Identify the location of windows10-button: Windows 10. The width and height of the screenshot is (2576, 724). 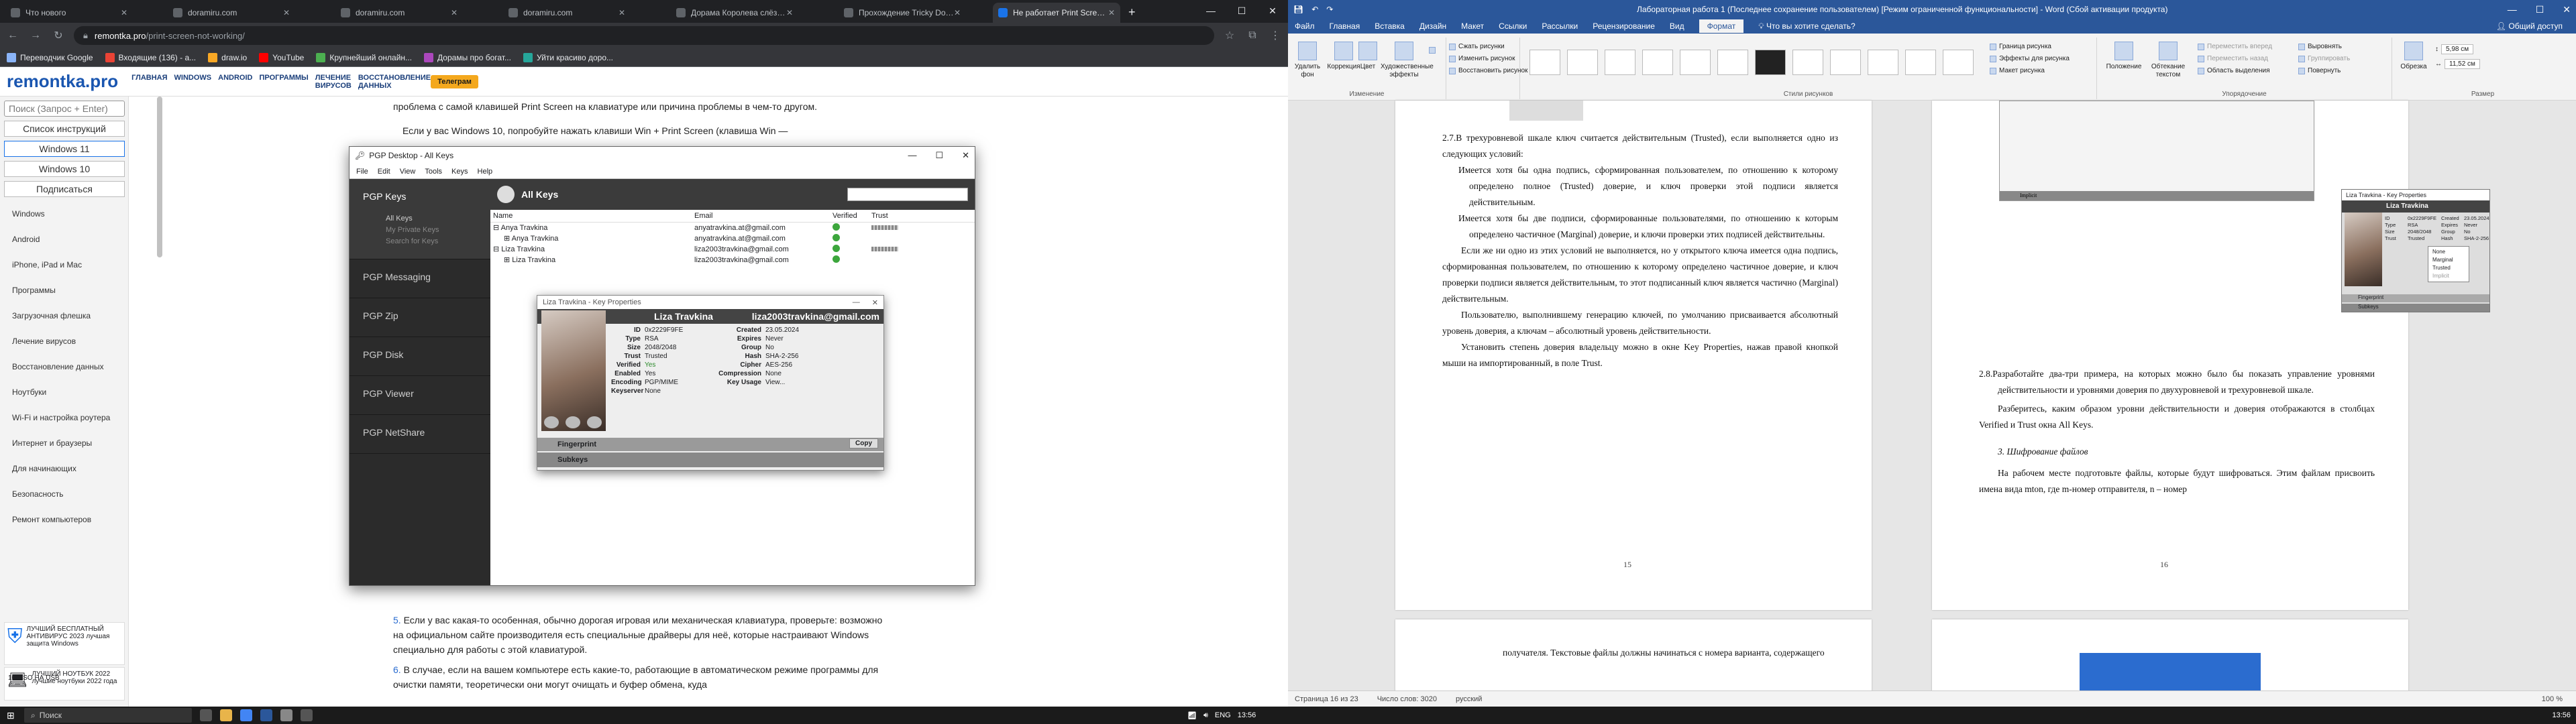
(64, 169).